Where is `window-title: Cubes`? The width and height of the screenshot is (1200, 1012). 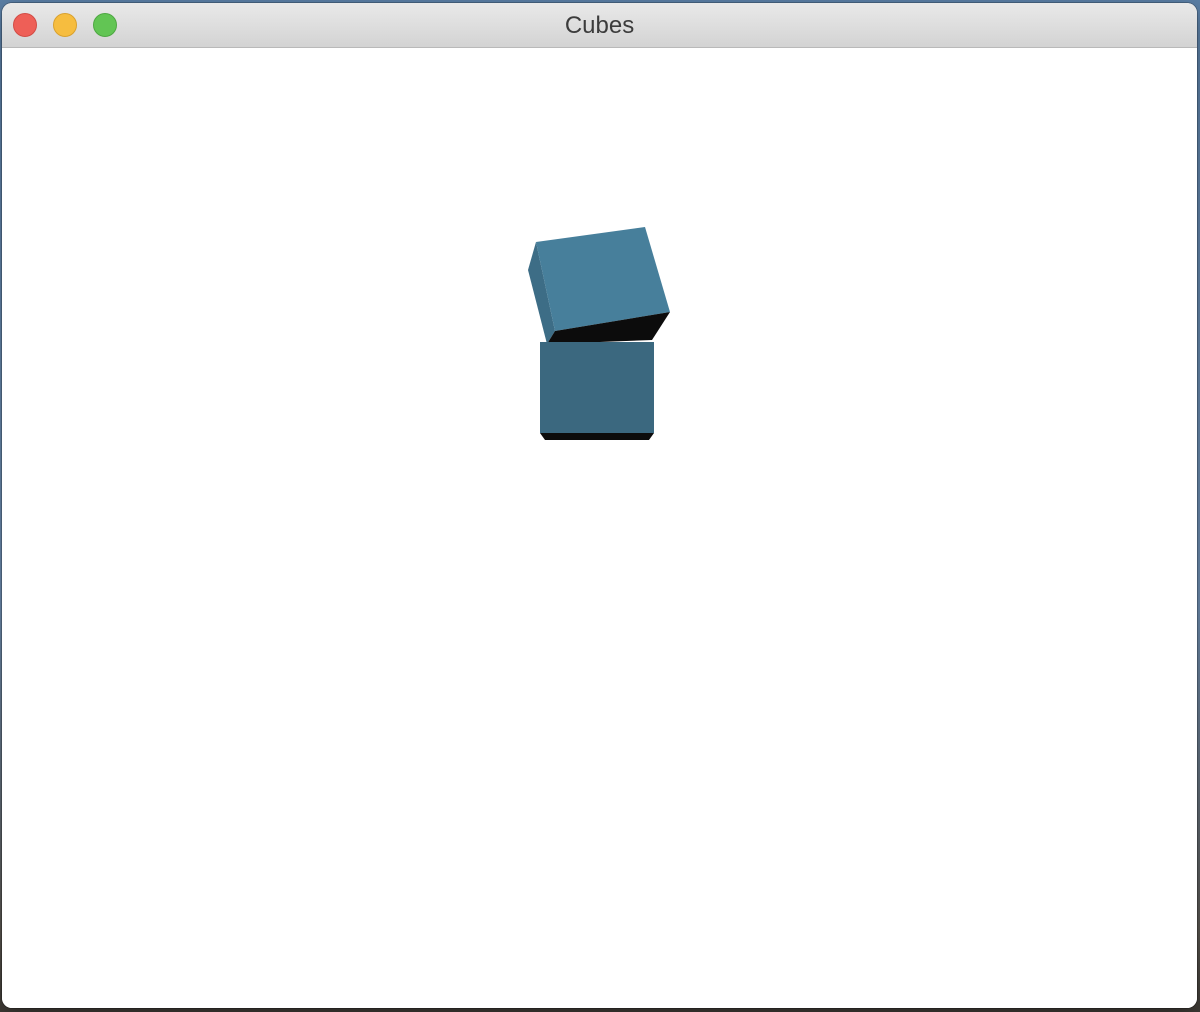 window-title: Cubes is located at coordinates (599, 25).